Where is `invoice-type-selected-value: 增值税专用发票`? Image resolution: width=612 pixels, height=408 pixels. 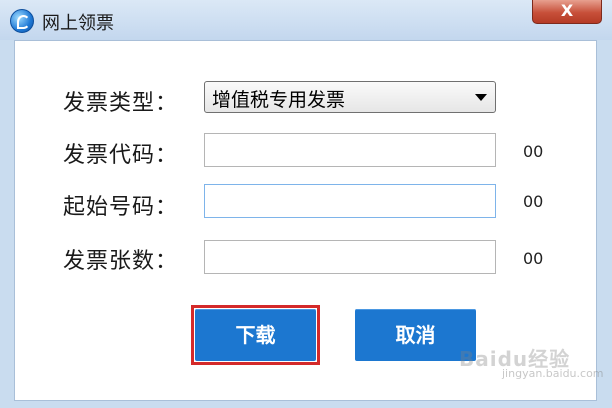
invoice-type-selected-value: 增值税专用发票 is located at coordinates (279, 100).